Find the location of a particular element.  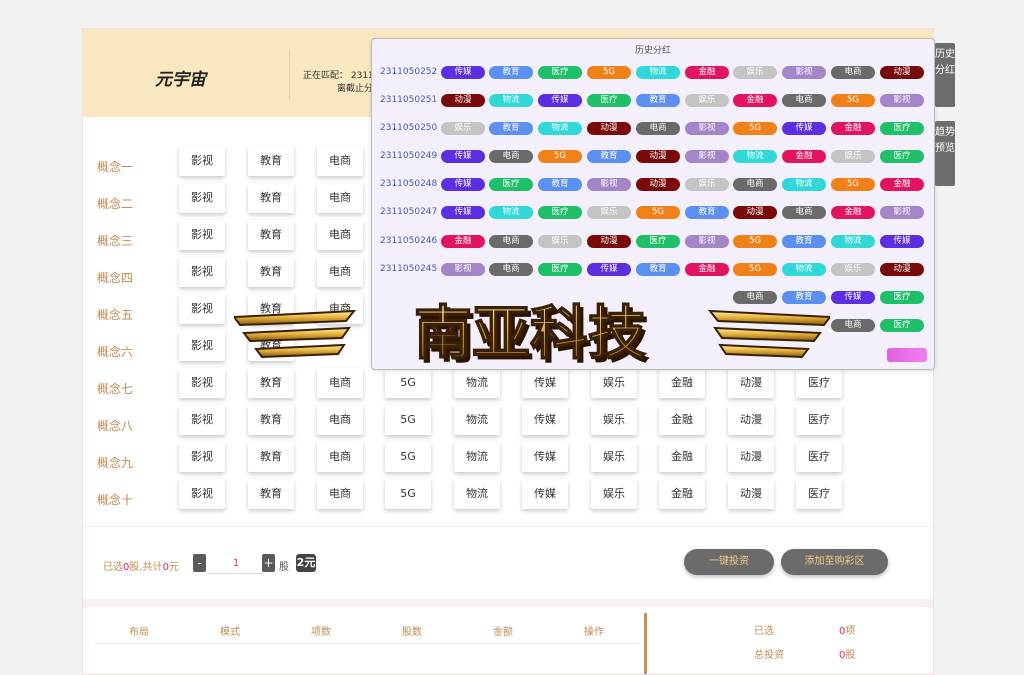

history-tag: 教育 is located at coordinates (511, 72).